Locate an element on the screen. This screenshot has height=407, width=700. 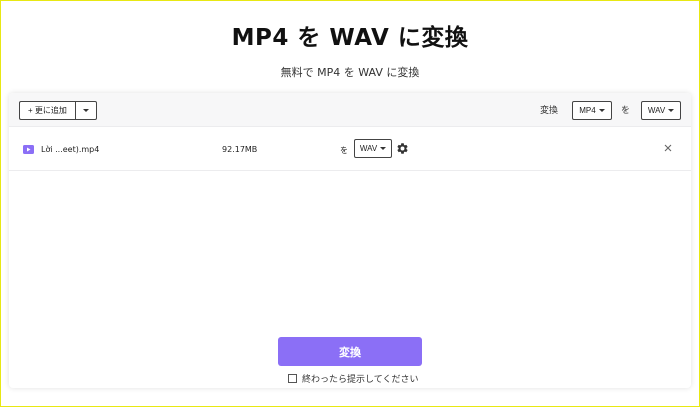
to-label: を is located at coordinates (626, 111).